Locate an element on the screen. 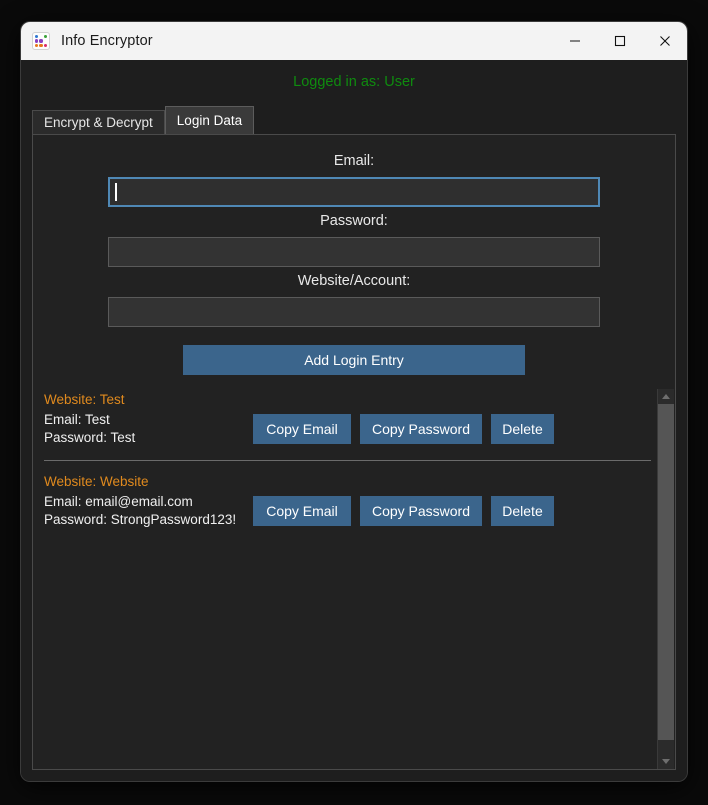  entry-website-label: Website is located at coordinates (96, 481).